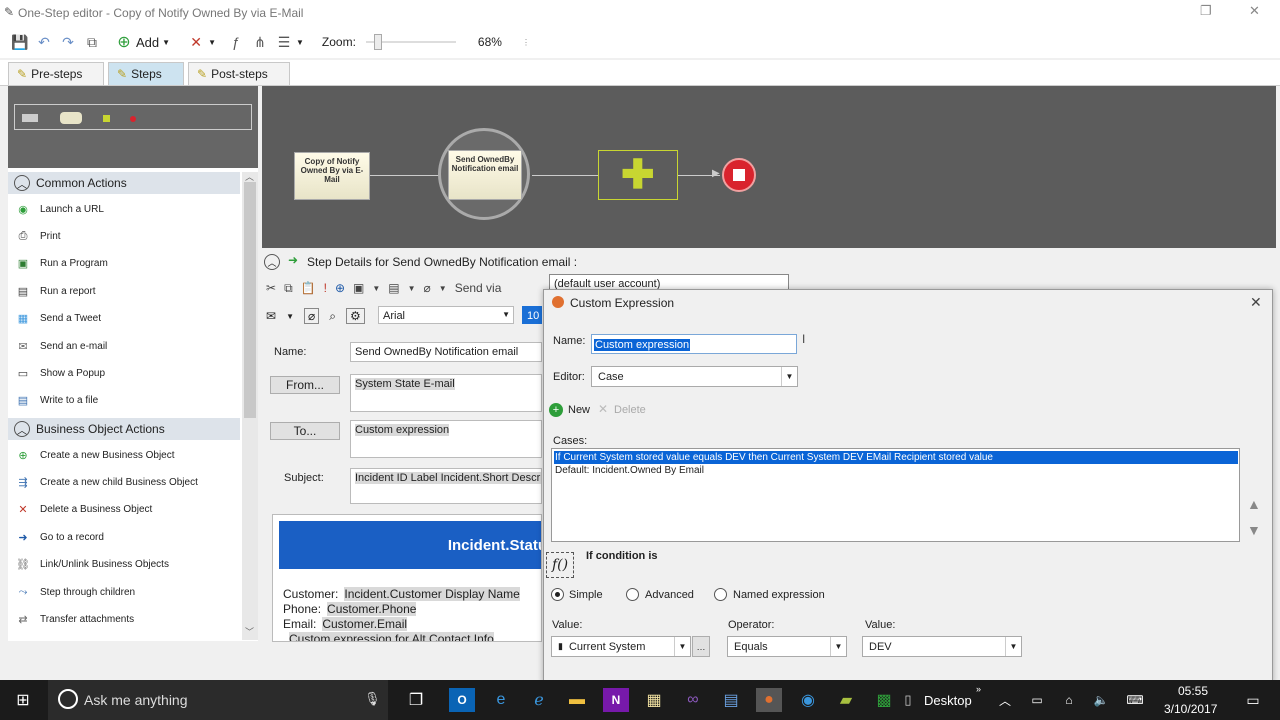 Image resolution: width=1280 pixels, height=720 pixels. What do you see at coordinates (579, 410) in the screenshot?
I see `new-case-button: New` at bounding box center [579, 410].